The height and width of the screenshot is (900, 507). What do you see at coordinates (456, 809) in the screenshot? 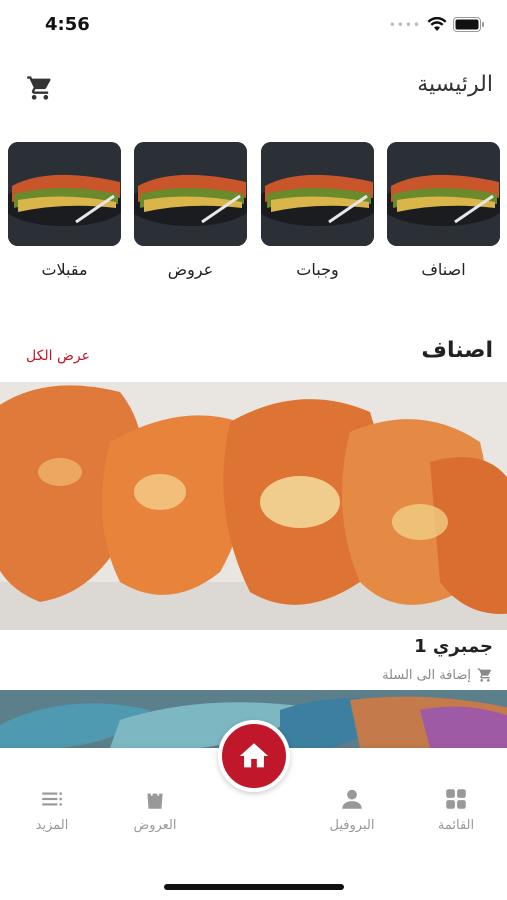
I see `nav-item-menu: القائمة` at bounding box center [456, 809].